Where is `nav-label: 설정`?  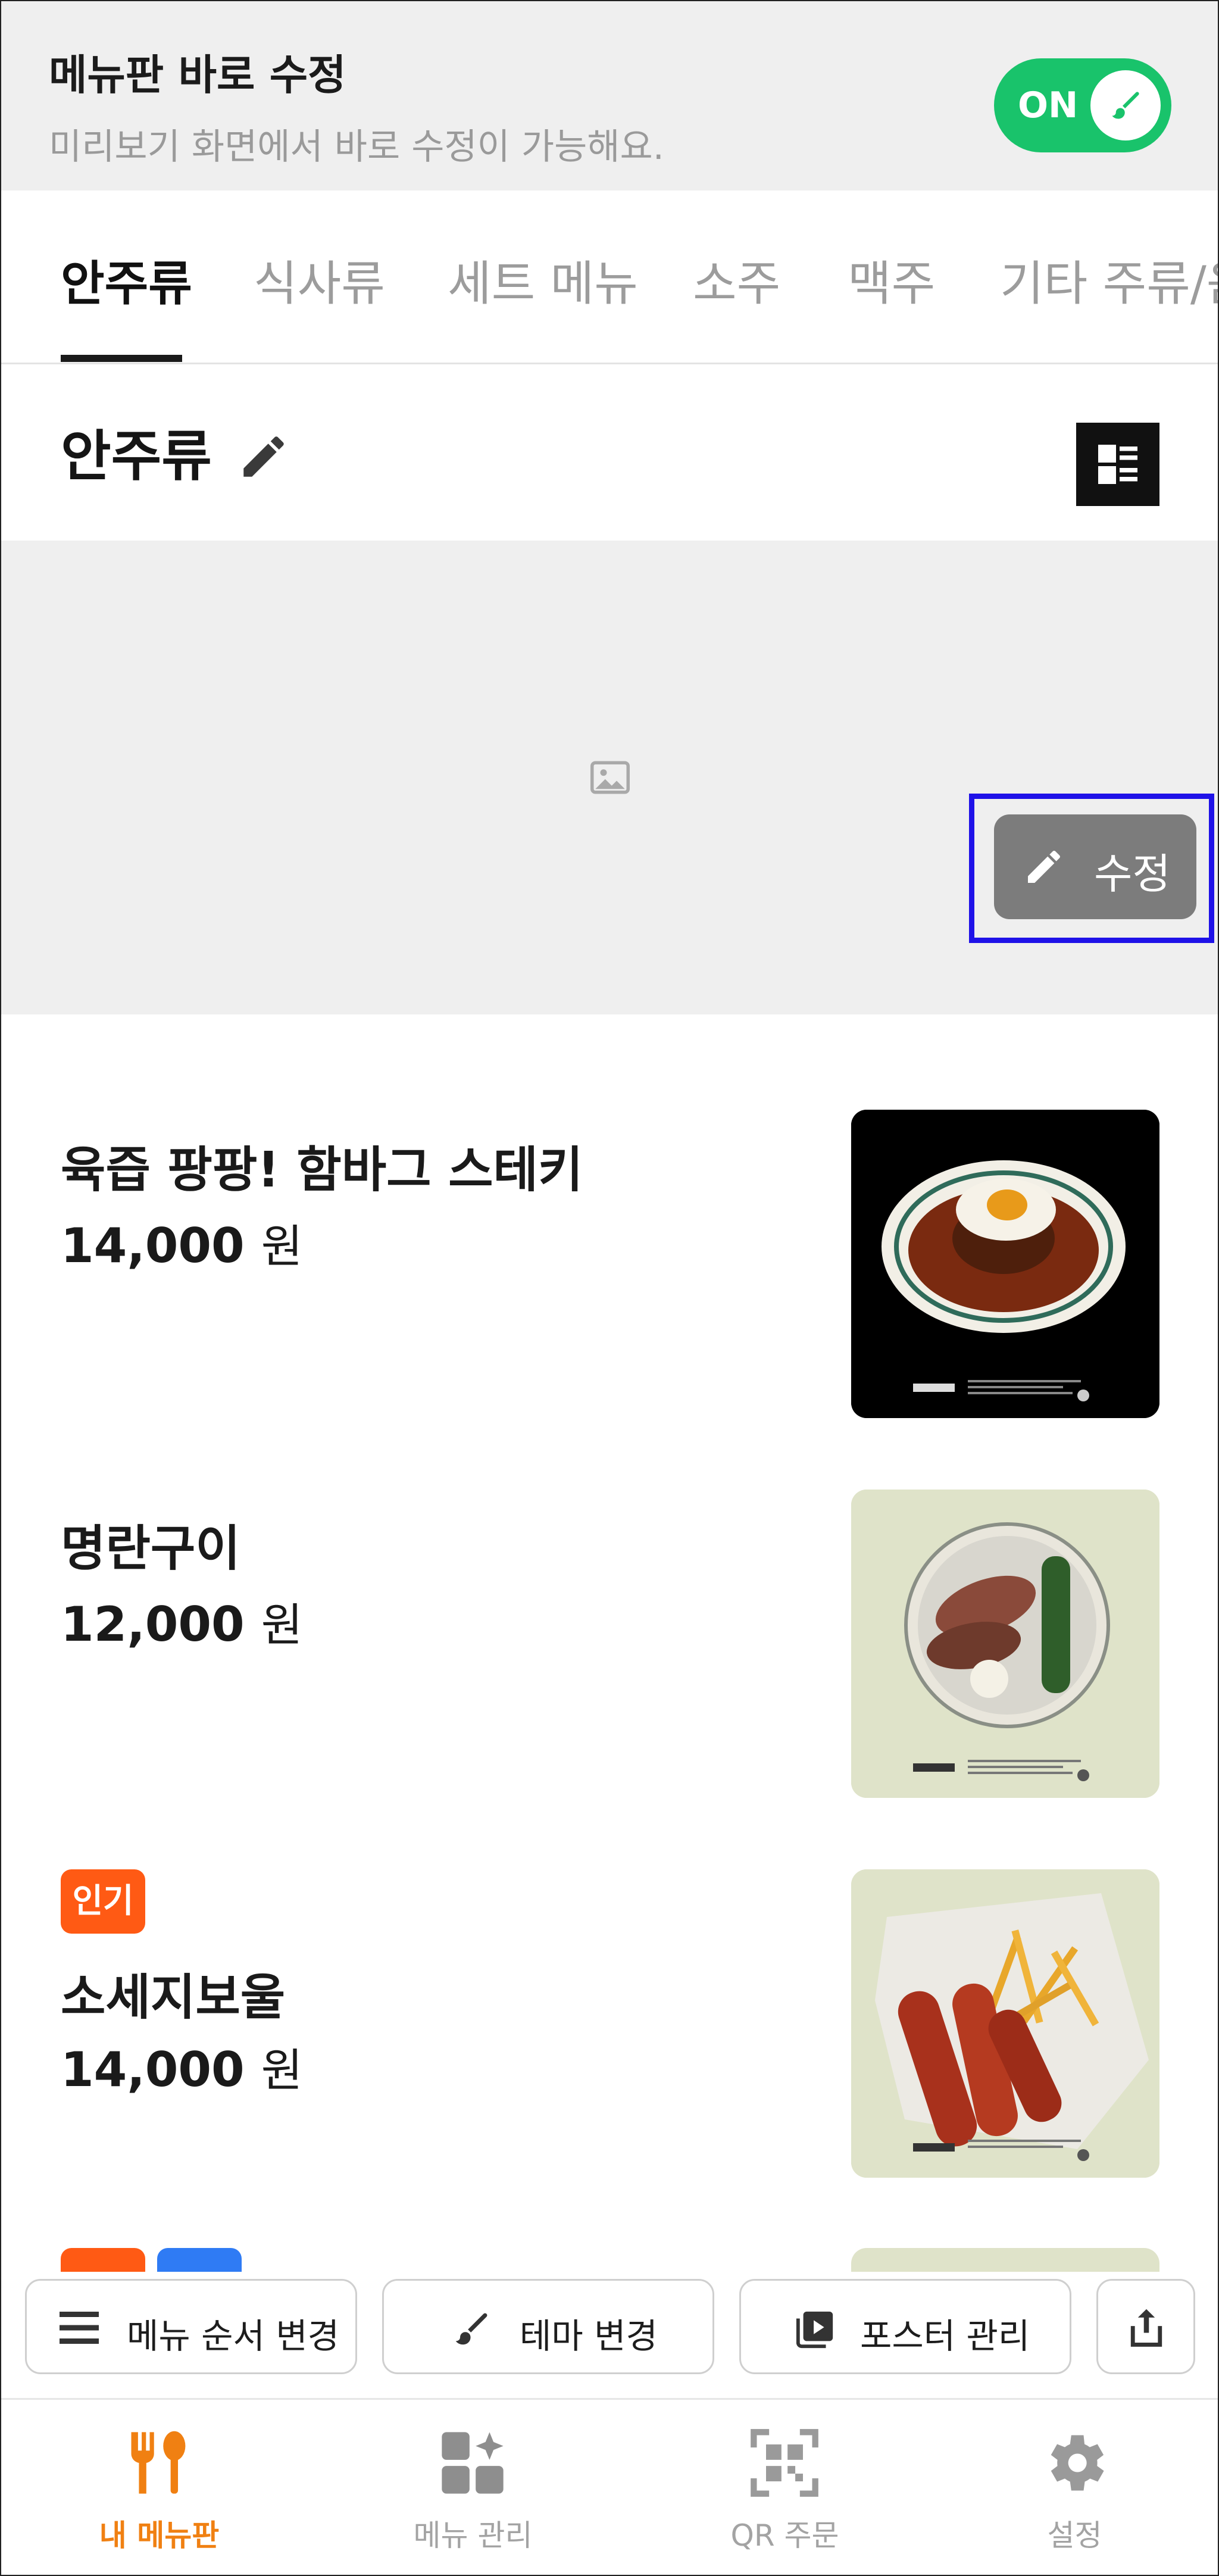
nav-label: 설정 is located at coordinates (1074, 2535).